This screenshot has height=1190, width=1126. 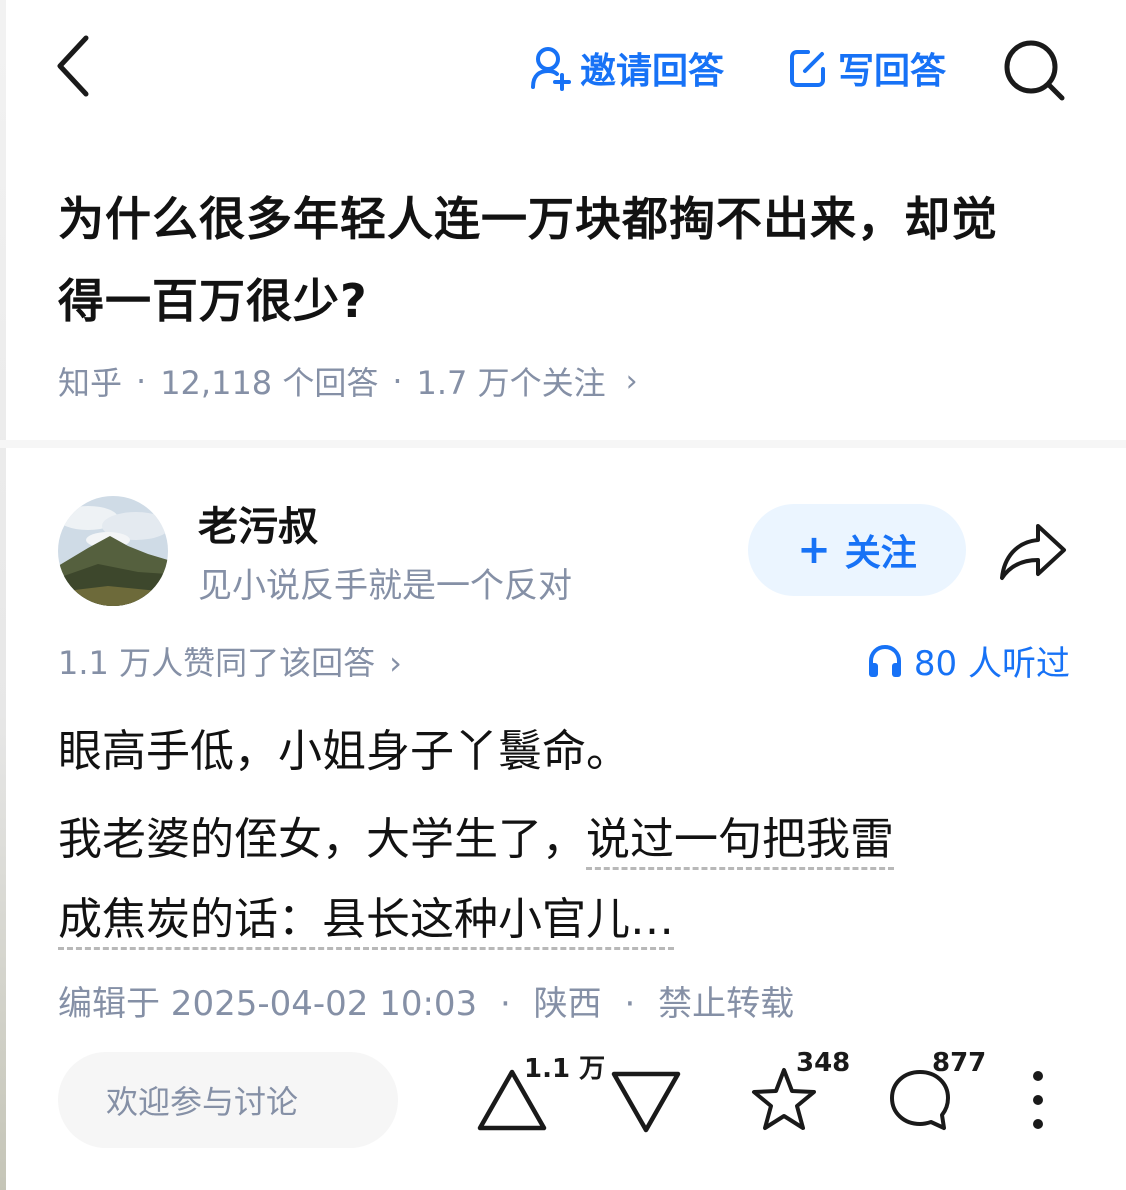 What do you see at coordinates (539, 1095) in the screenshot?
I see `upvote-button: 1.1 万` at bounding box center [539, 1095].